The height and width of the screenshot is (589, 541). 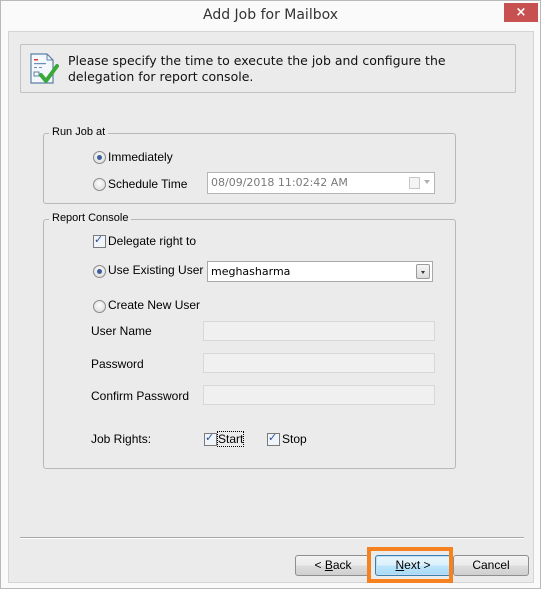 What do you see at coordinates (99, 271) in the screenshot?
I see `use-existing-user-radio` at bounding box center [99, 271].